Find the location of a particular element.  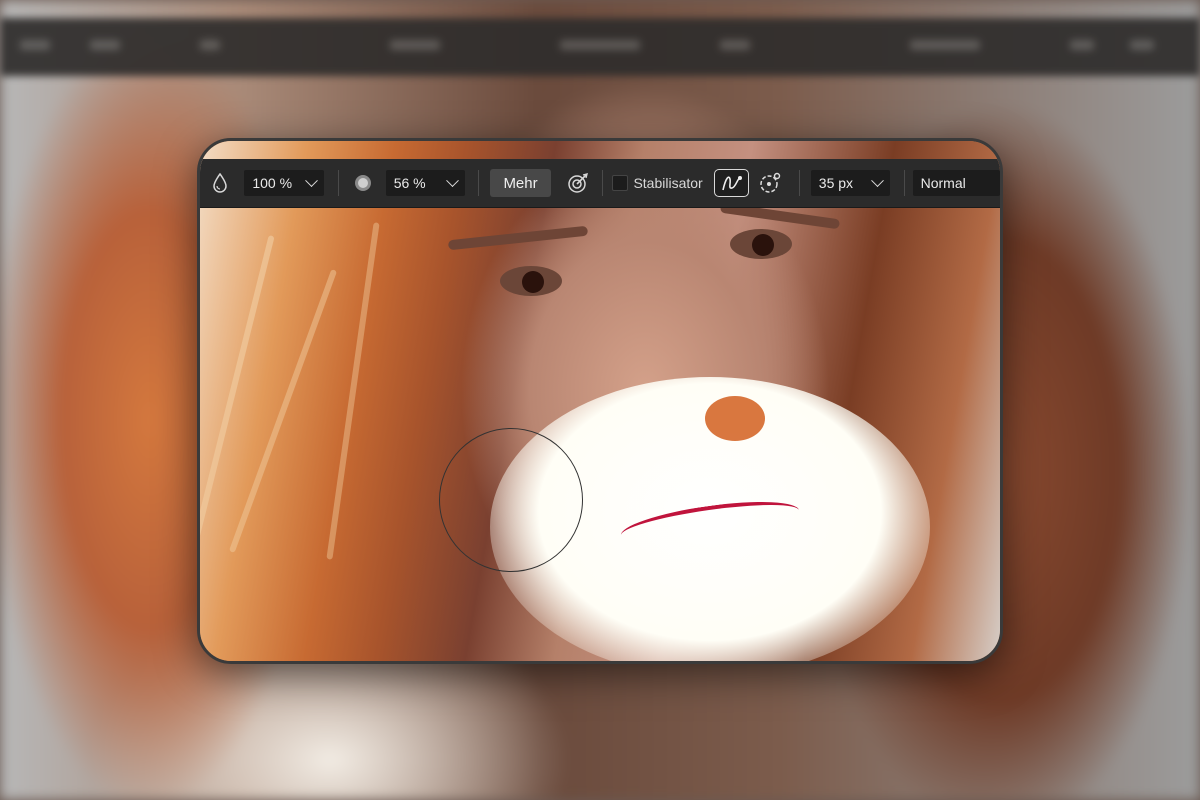

more-button: Mehr is located at coordinates (520, 183).